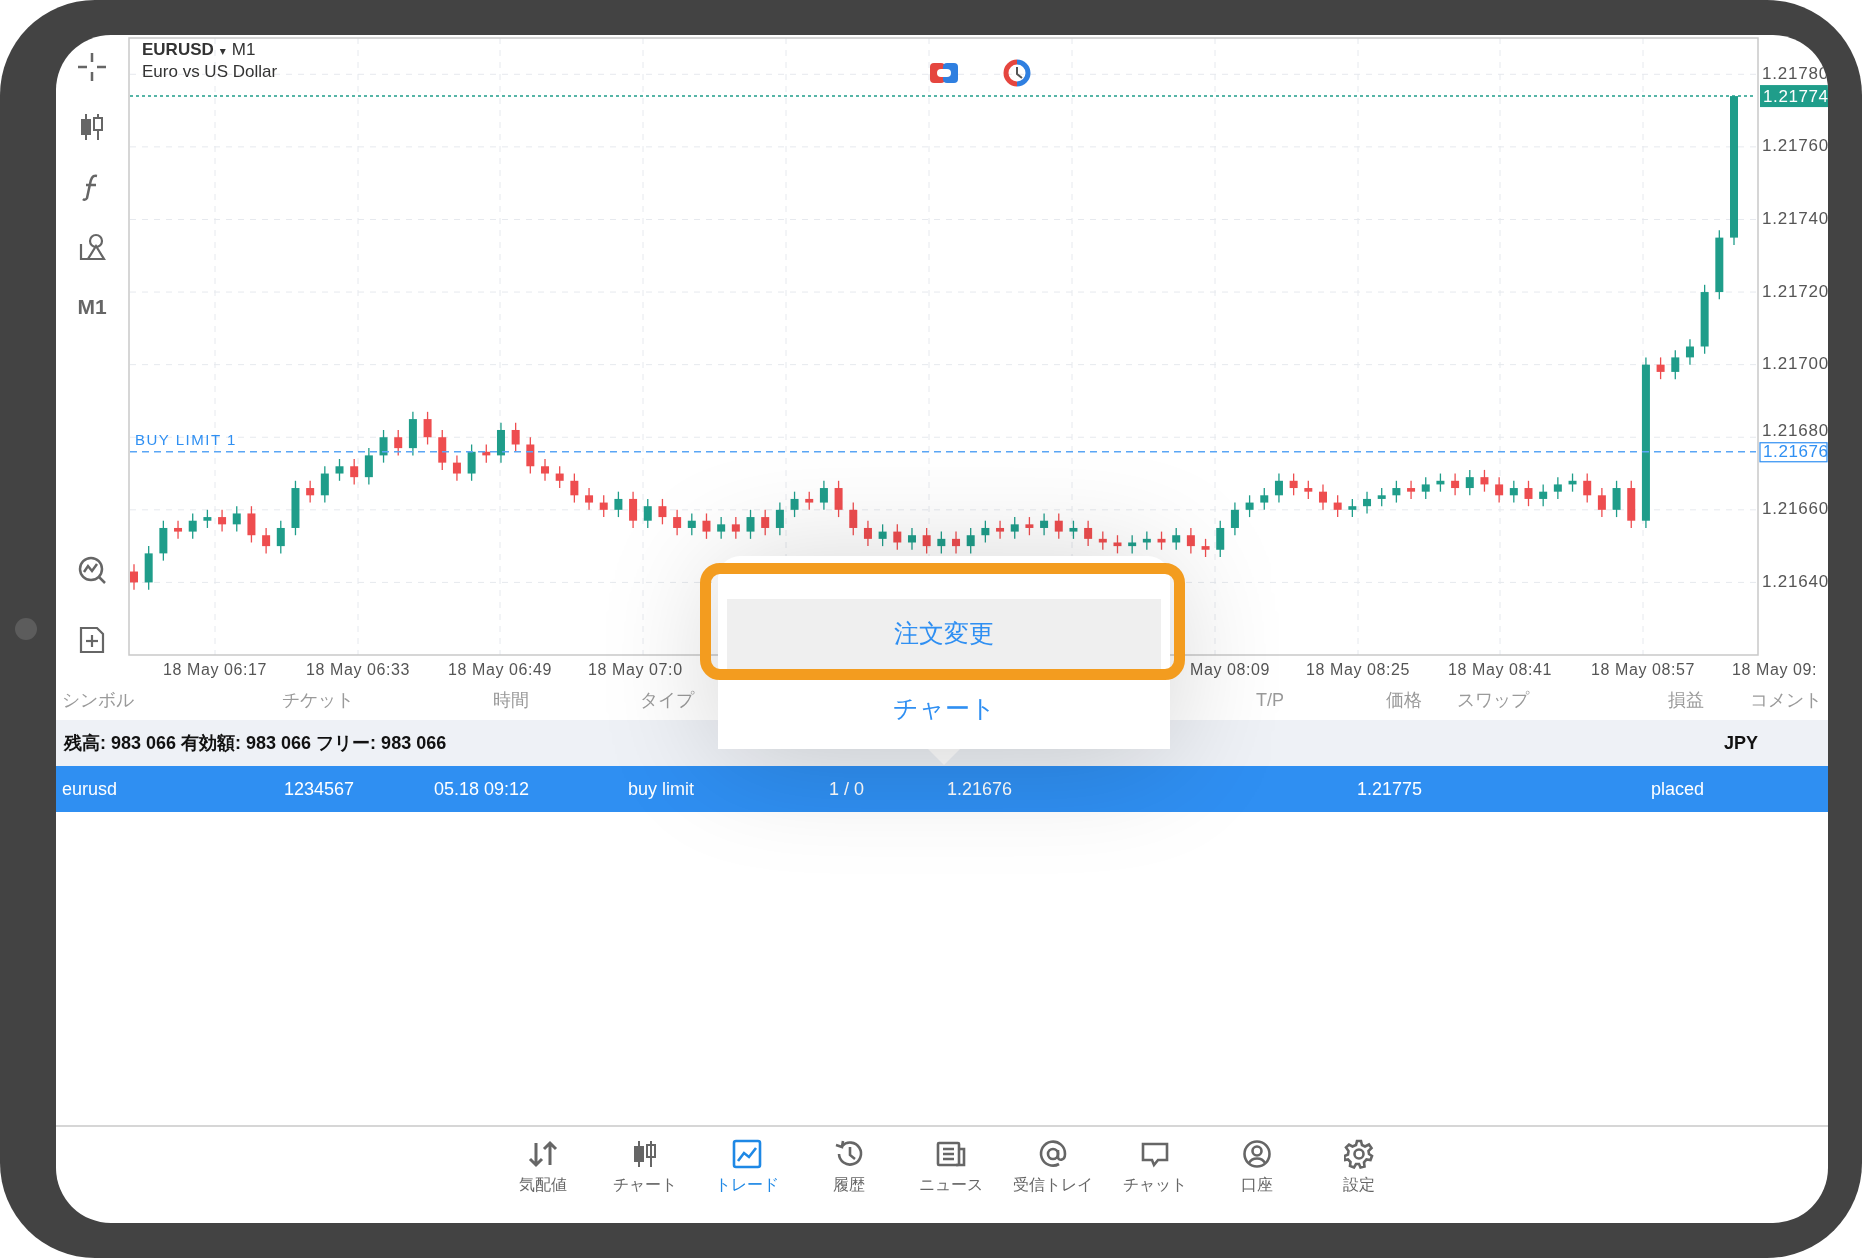 This screenshot has width=1862, height=1258. Describe the element at coordinates (511, 699) in the screenshot. I see `column-header: 時間` at that location.